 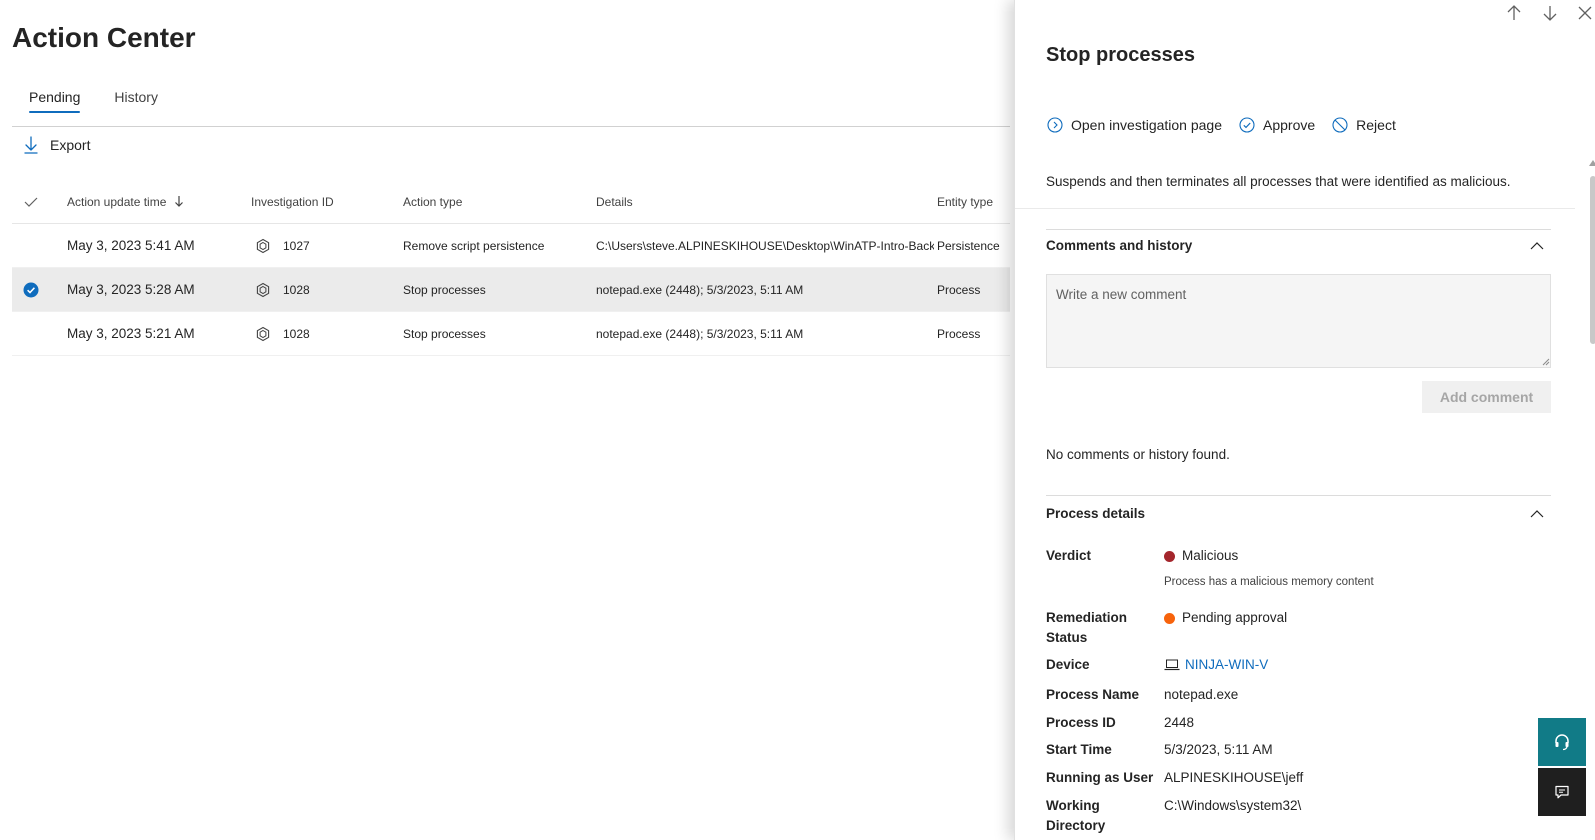 What do you see at coordinates (31, 145) in the screenshot?
I see `download-icon` at bounding box center [31, 145].